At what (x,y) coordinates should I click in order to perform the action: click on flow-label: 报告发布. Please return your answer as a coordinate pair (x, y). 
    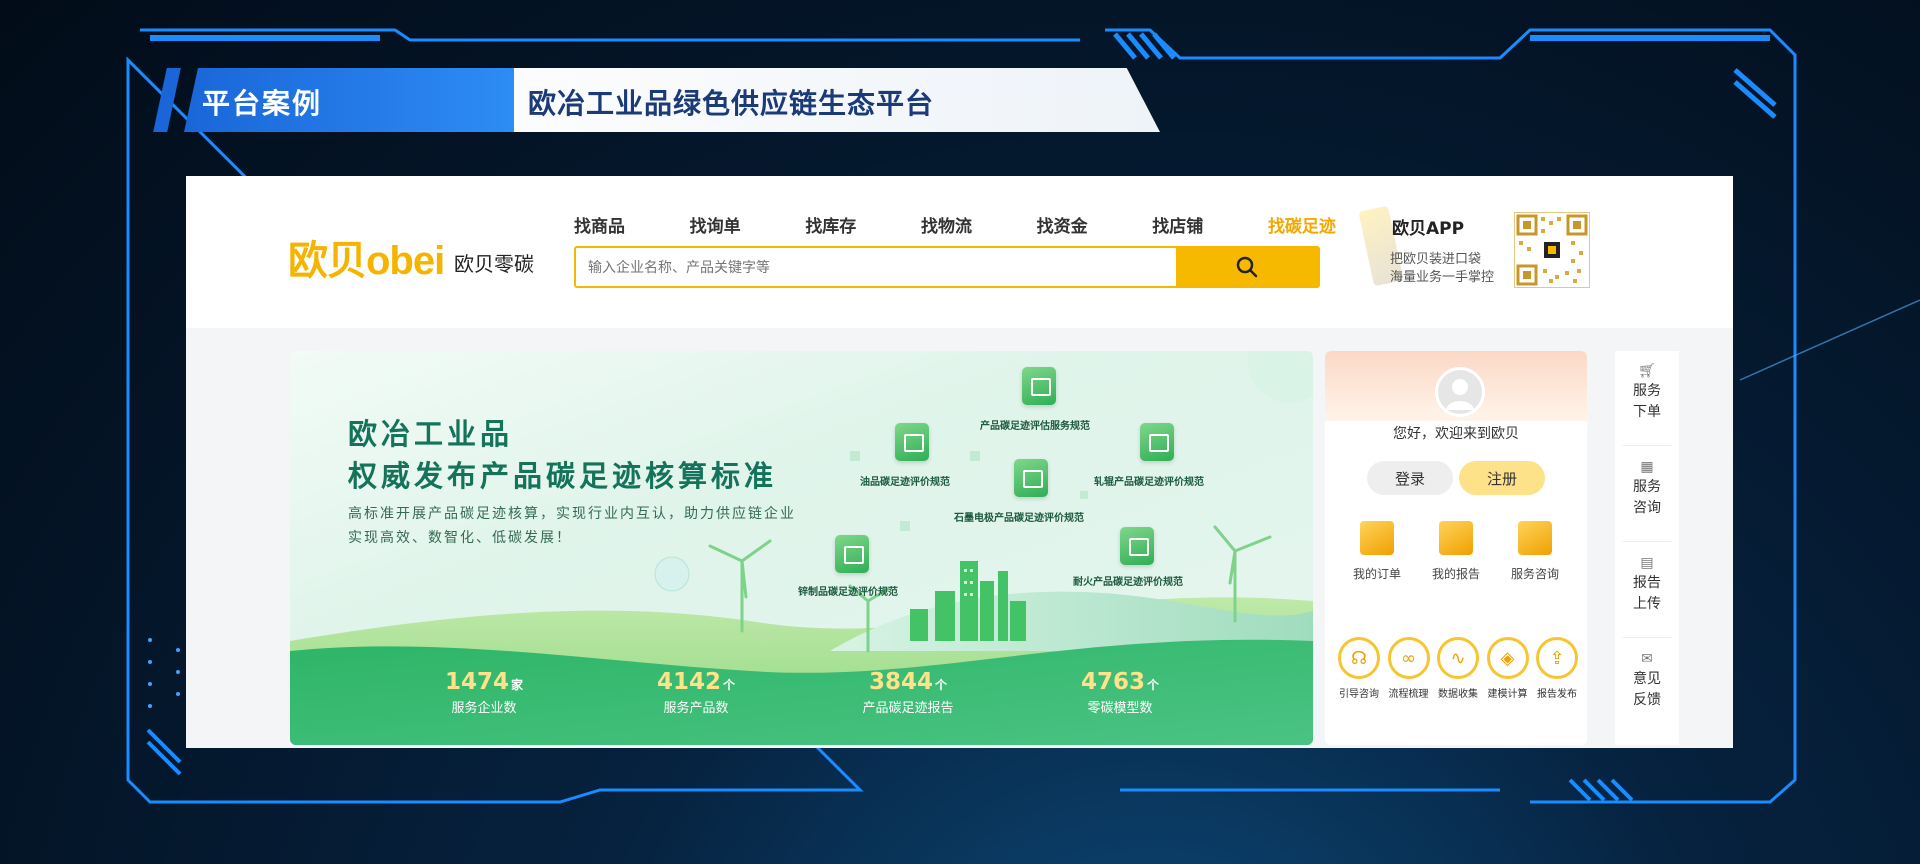
    Looking at the image, I should click on (1557, 694).